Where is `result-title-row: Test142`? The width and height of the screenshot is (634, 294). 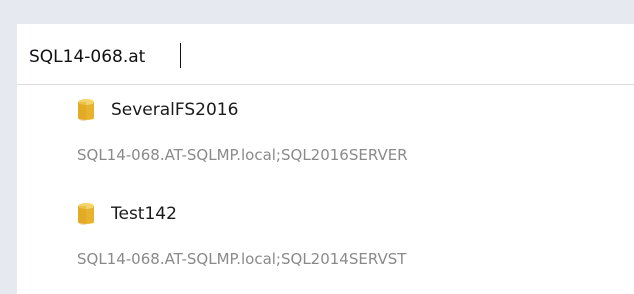 result-title-row: Test142 is located at coordinates (127, 214).